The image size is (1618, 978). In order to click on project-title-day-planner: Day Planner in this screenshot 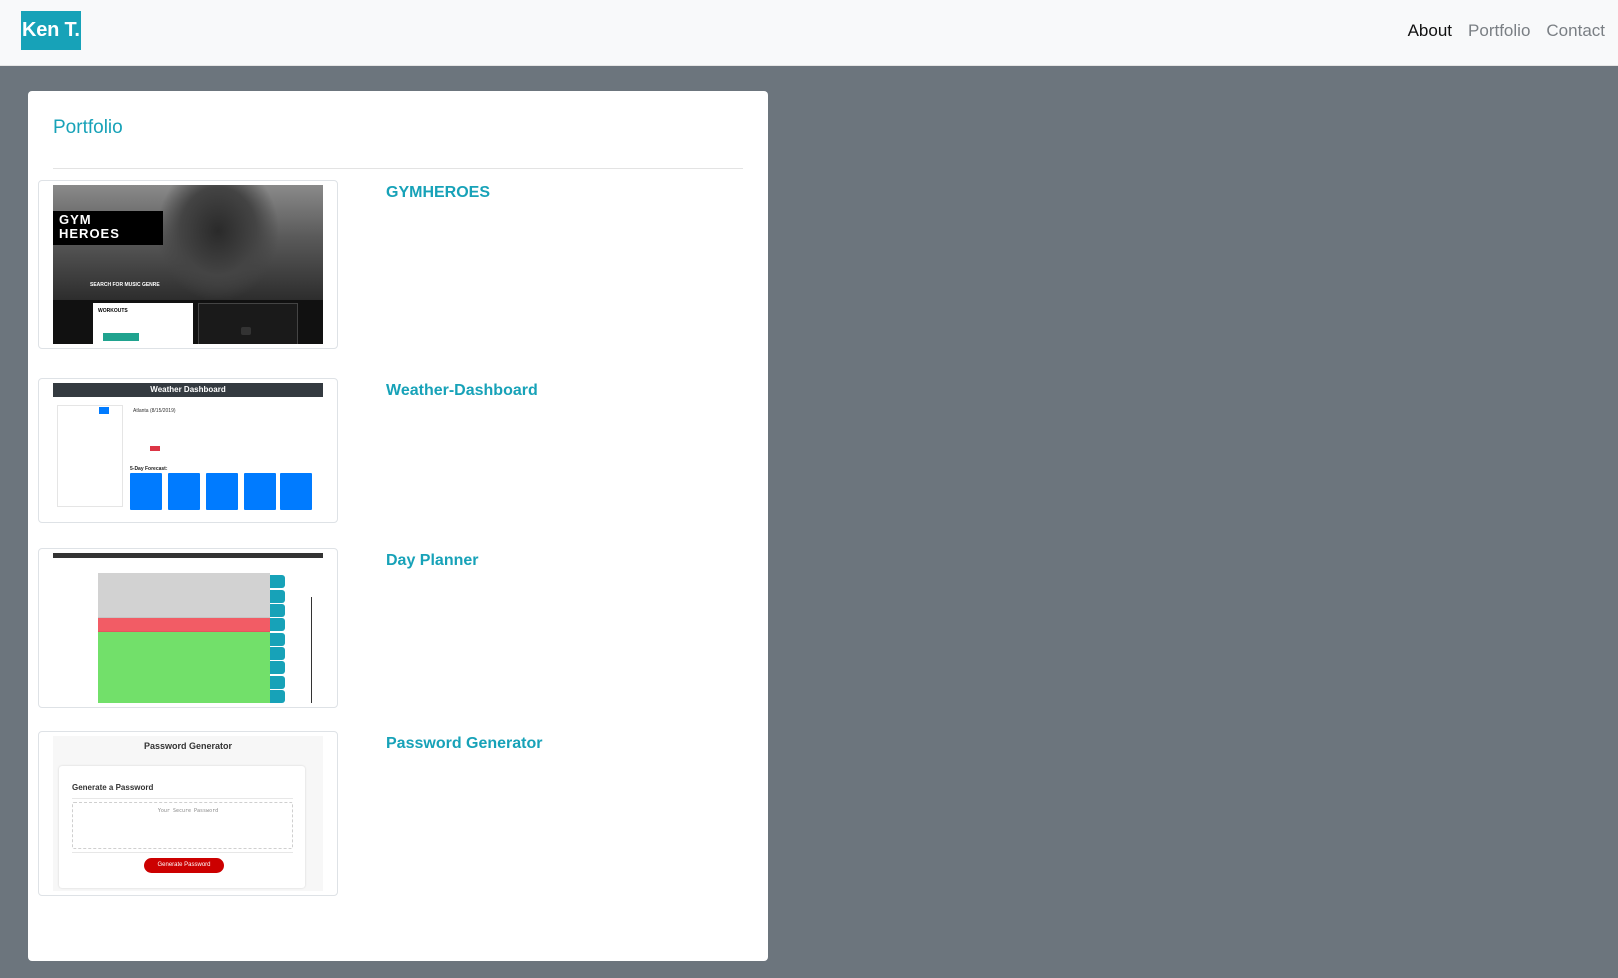, I will do `click(432, 561)`.